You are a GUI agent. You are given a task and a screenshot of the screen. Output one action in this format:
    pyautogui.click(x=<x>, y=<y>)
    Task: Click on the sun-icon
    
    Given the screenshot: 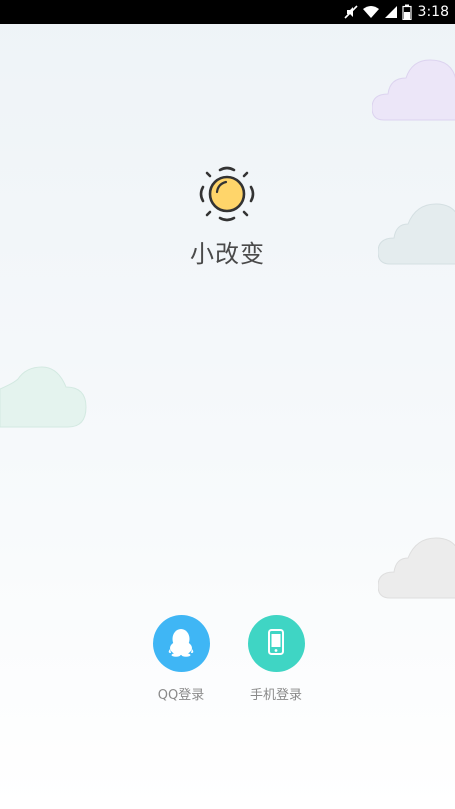 What is the action you would take?
    pyautogui.click(x=227, y=194)
    